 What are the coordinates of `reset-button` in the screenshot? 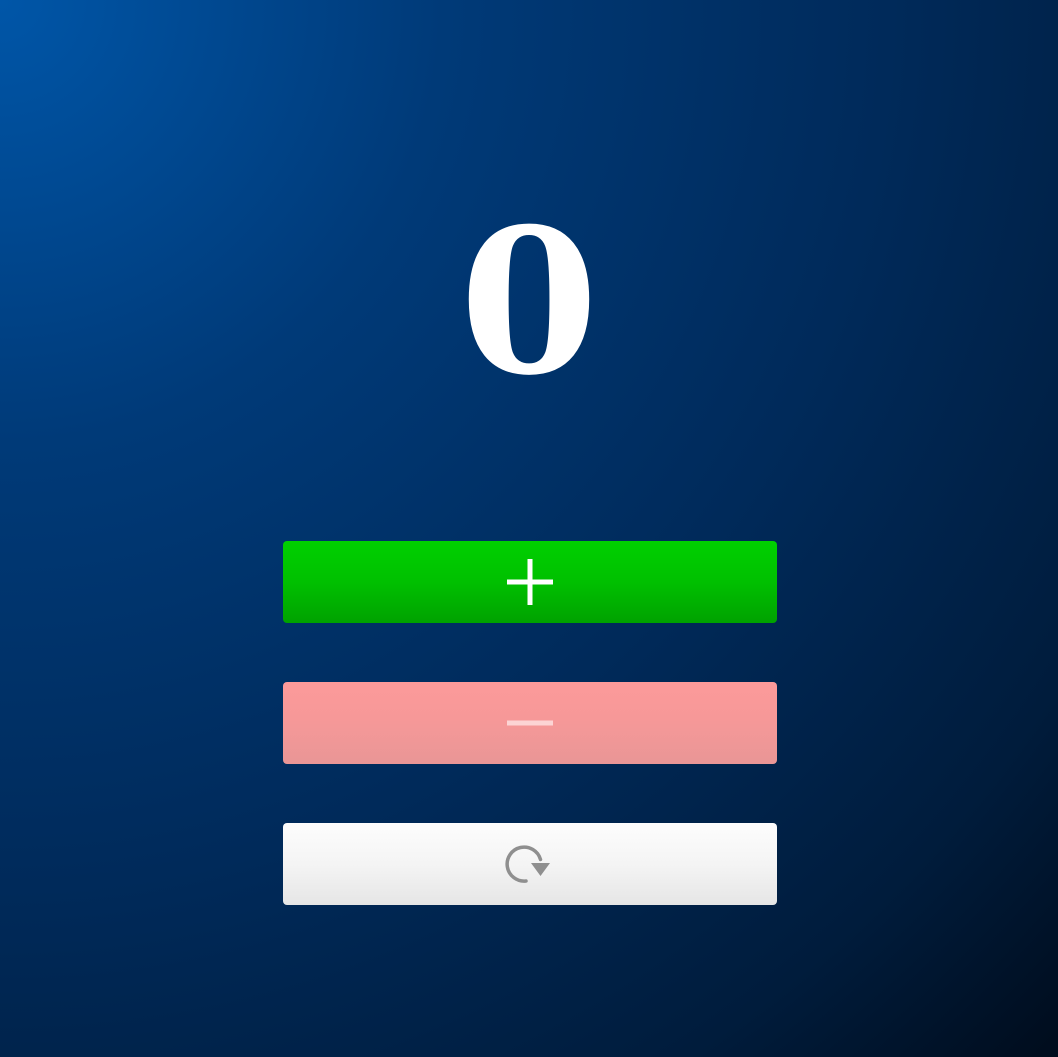 It's located at (530, 864).